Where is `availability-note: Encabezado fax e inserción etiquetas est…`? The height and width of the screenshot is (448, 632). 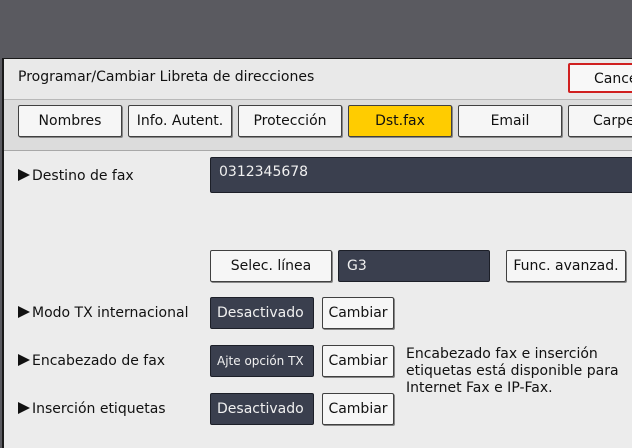
availability-note: Encabezado fax e inserción etiquetas est… is located at coordinates (512, 371).